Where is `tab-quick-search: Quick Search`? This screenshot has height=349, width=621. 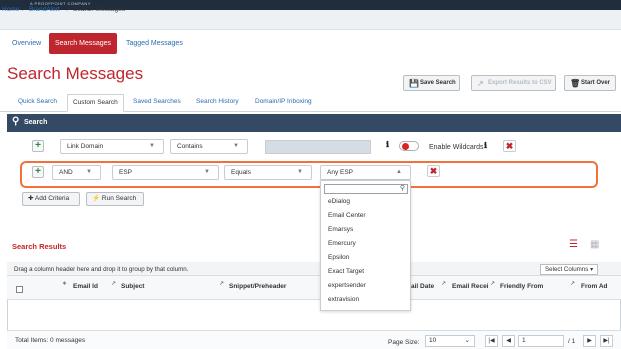
tab-quick-search: Quick Search is located at coordinates (37, 103).